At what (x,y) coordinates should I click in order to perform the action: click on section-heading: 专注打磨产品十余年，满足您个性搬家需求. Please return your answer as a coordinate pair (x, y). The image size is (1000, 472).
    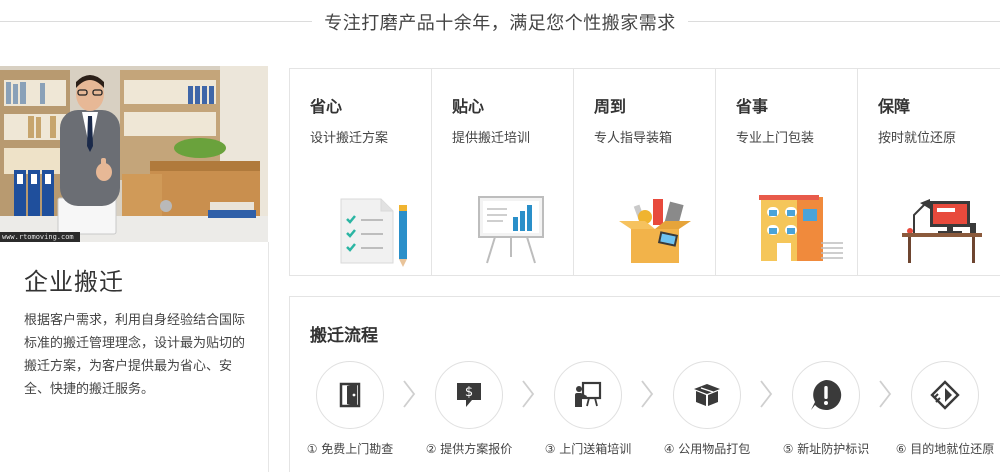
    Looking at the image, I should click on (500, 22).